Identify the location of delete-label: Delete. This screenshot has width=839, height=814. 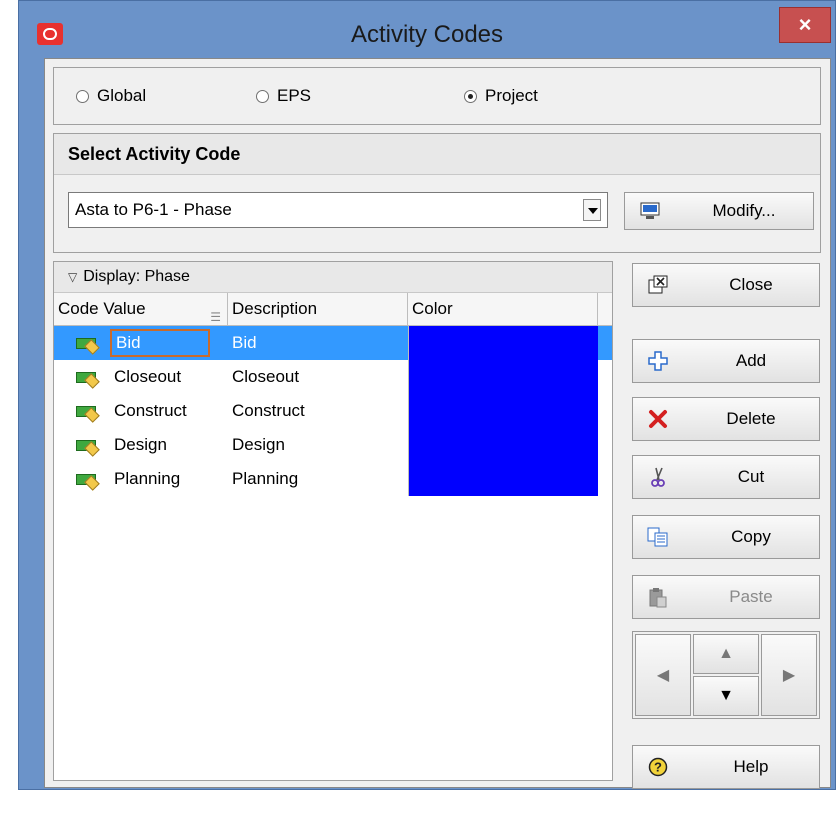
(751, 418).